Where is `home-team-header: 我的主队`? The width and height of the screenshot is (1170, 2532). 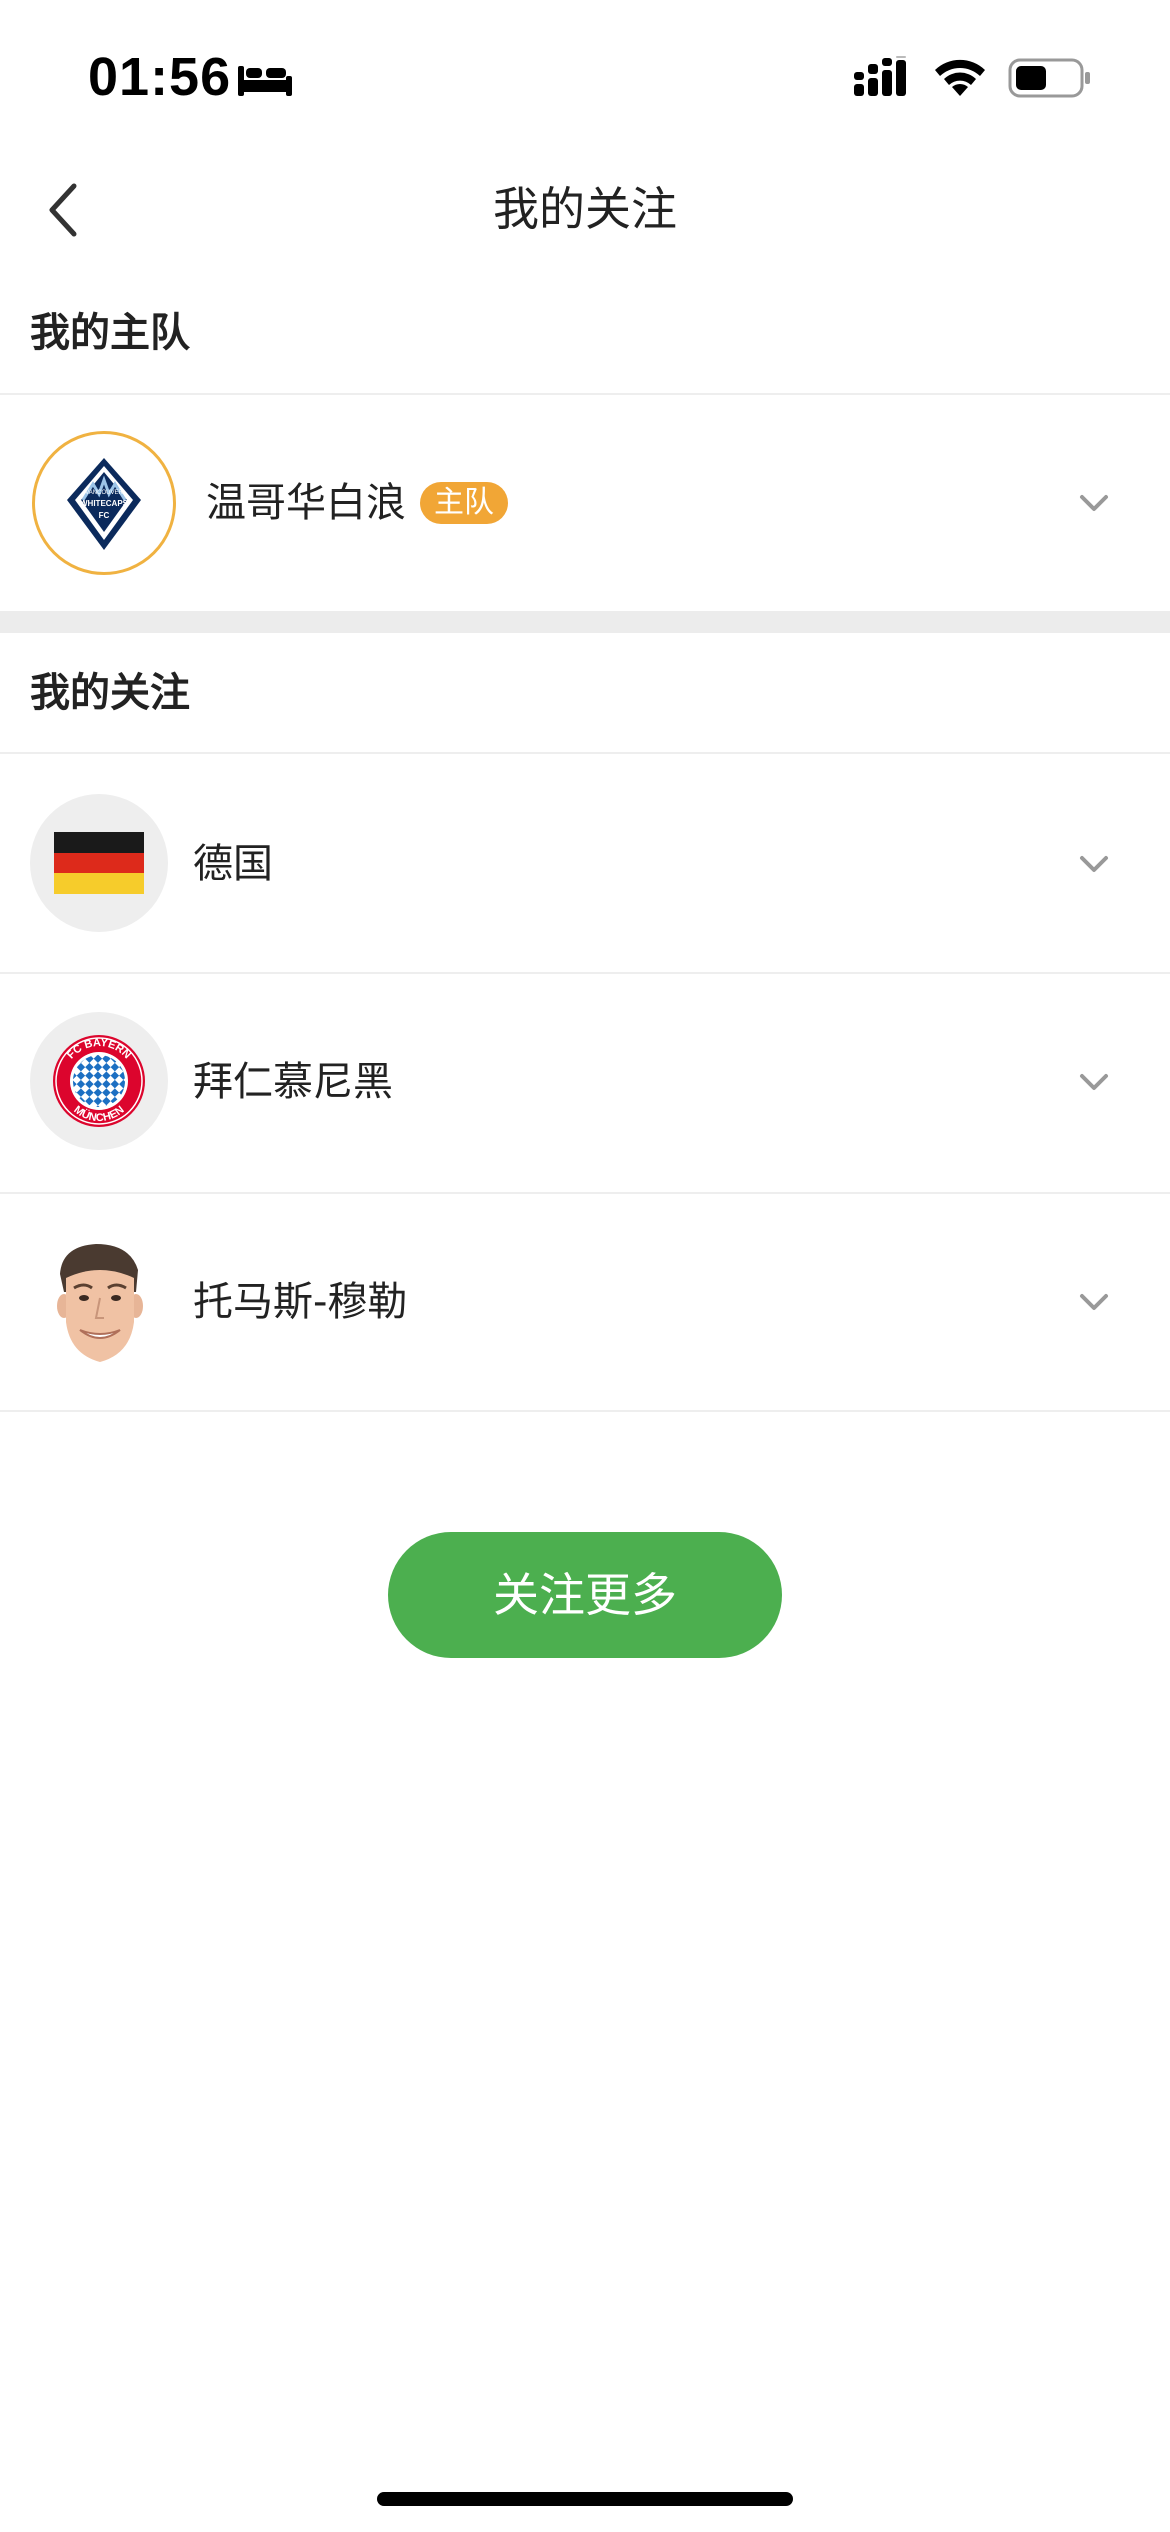 home-team-header: 我的主队 is located at coordinates (110, 333).